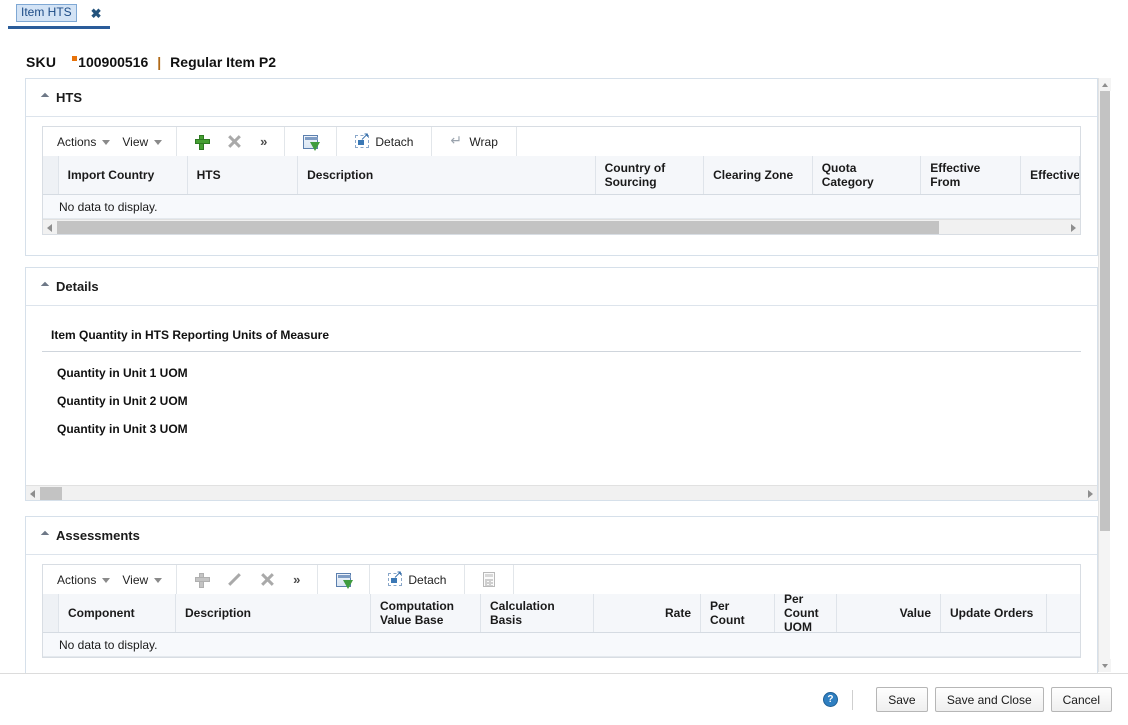  What do you see at coordinates (1090, 493) in the screenshot?
I see `details-scroll-right-icon` at bounding box center [1090, 493].